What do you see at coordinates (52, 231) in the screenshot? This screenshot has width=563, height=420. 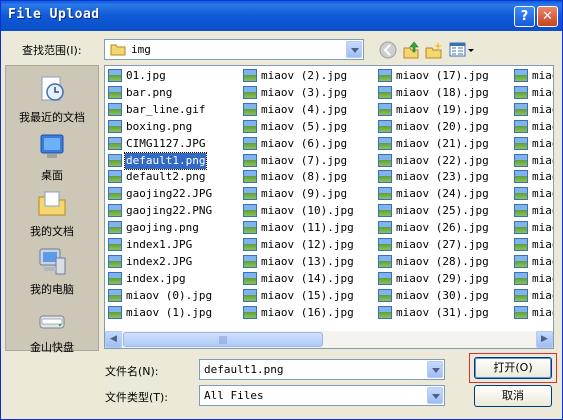 I see `place-label: 我的文档` at bounding box center [52, 231].